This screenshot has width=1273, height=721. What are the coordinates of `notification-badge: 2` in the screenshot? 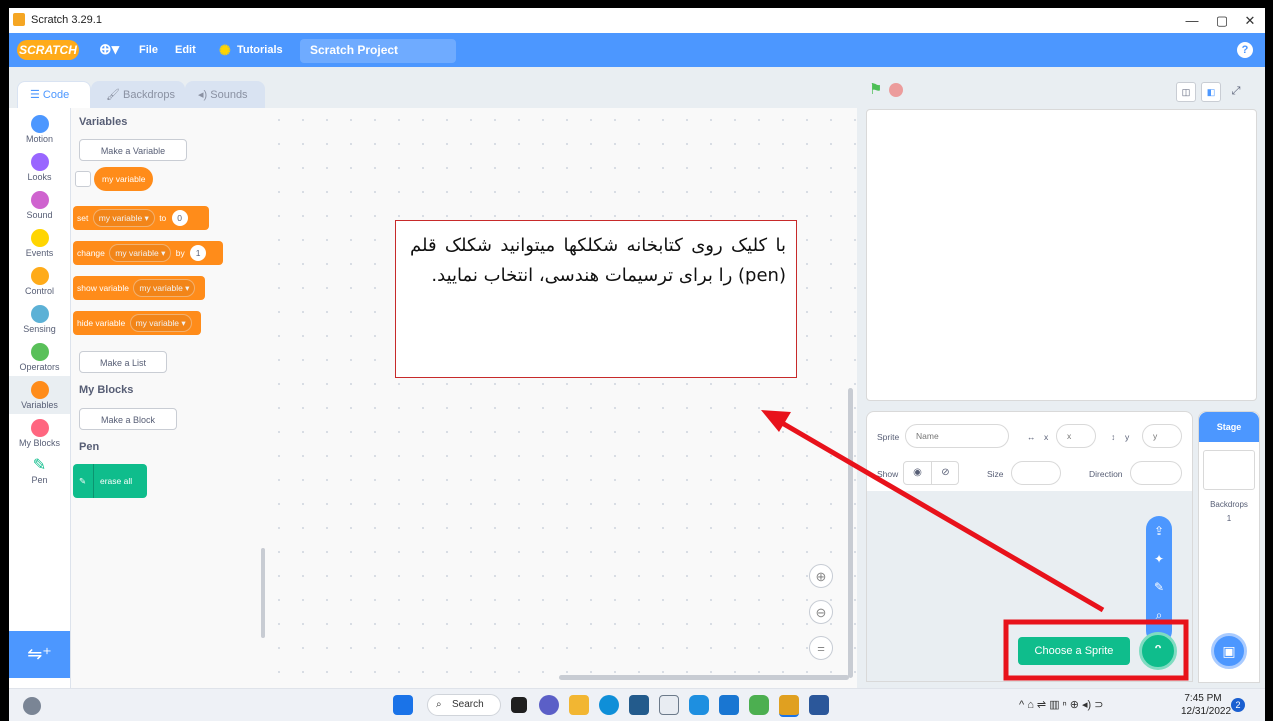 It's located at (1238, 705).